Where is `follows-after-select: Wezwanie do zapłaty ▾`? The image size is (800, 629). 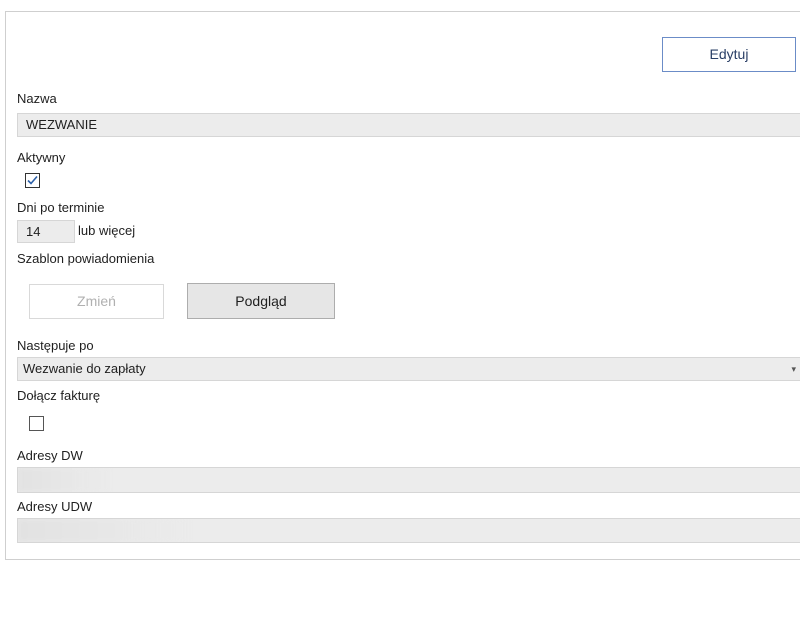 follows-after-select: Wezwanie do zapłaty ▾ is located at coordinates (408, 369).